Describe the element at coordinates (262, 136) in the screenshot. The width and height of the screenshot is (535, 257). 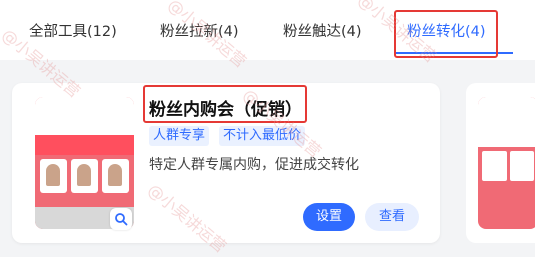
I see `tag-not-lowest-price: 不计入最低价` at that location.